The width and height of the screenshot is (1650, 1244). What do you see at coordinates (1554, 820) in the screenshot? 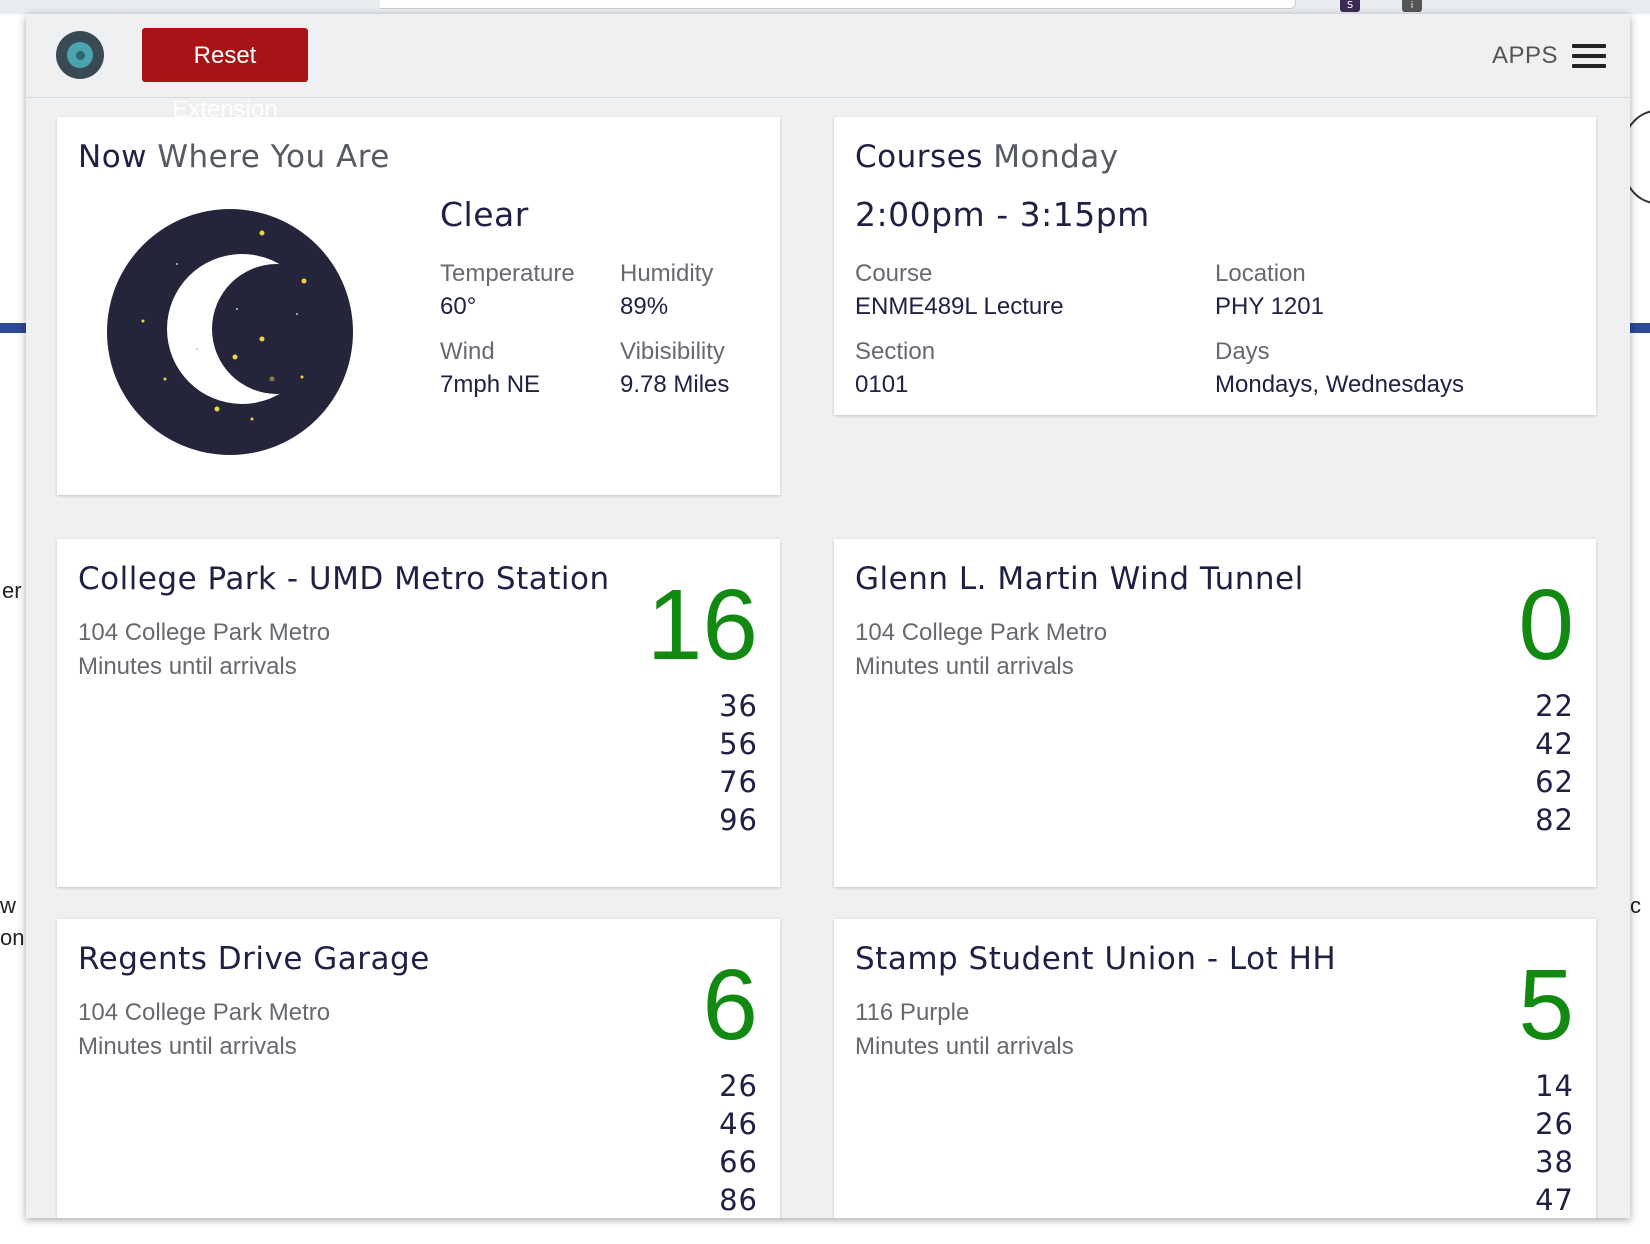
I see `arrival-minutes: 82` at bounding box center [1554, 820].